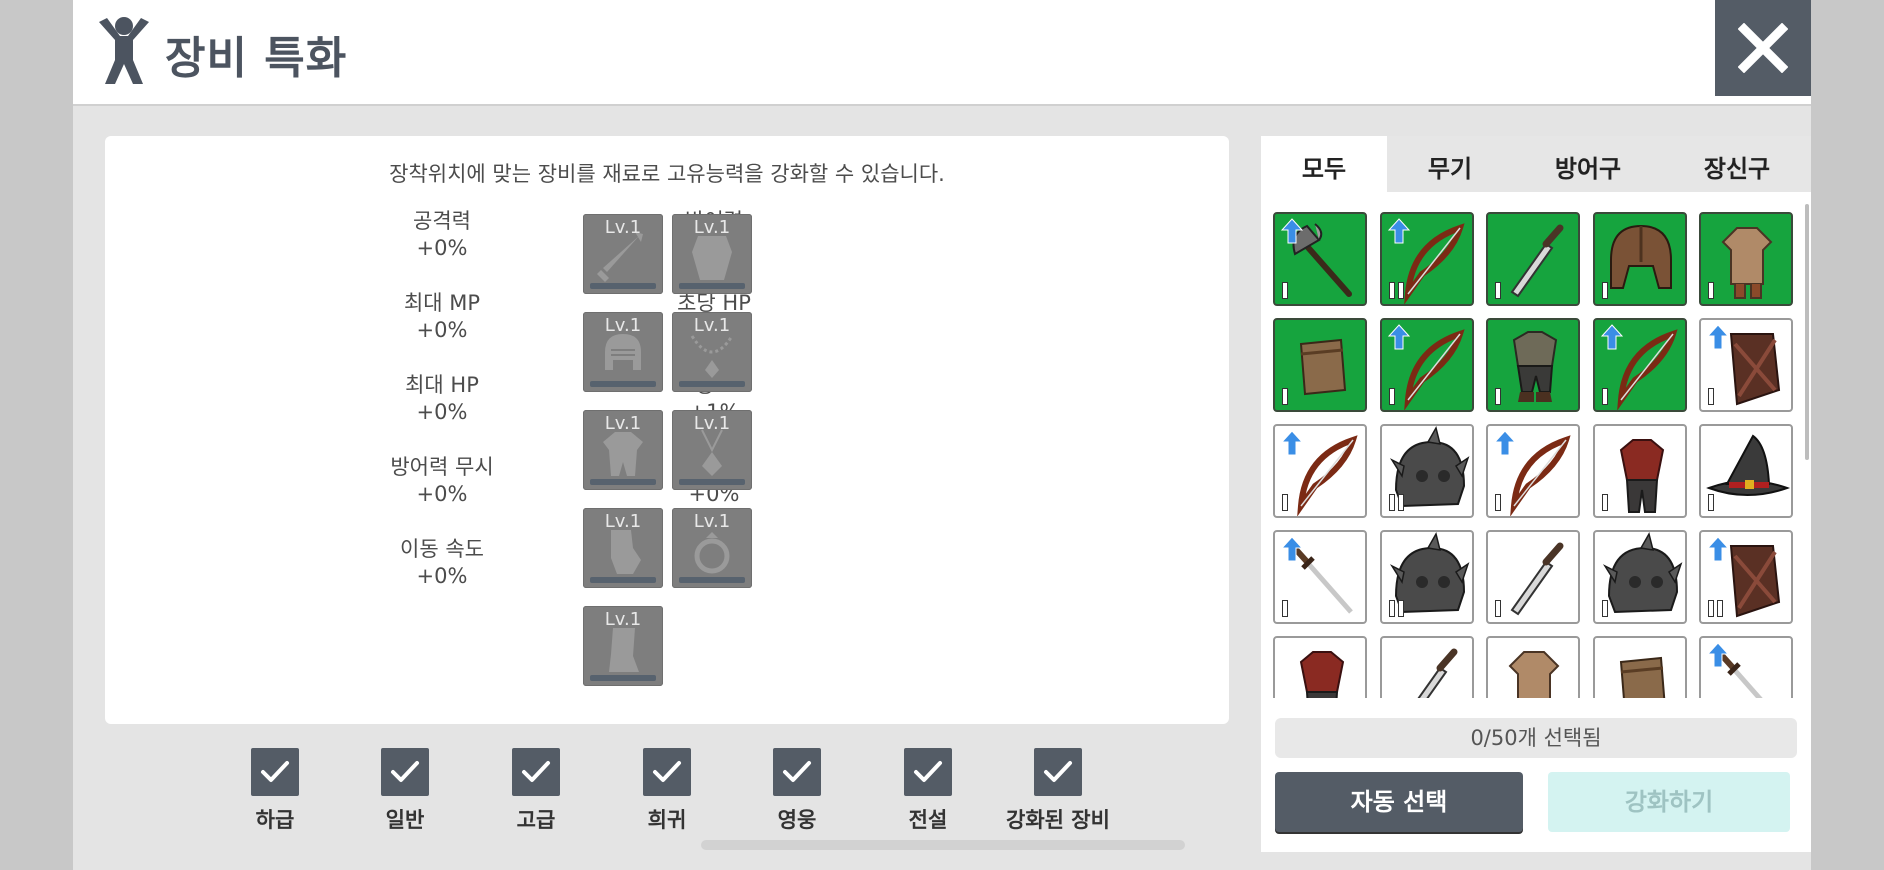 The width and height of the screenshot is (1884, 870). Describe the element at coordinates (442, 481) in the screenshot. I see `stat-6: 방어력 무시 +0%` at that location.